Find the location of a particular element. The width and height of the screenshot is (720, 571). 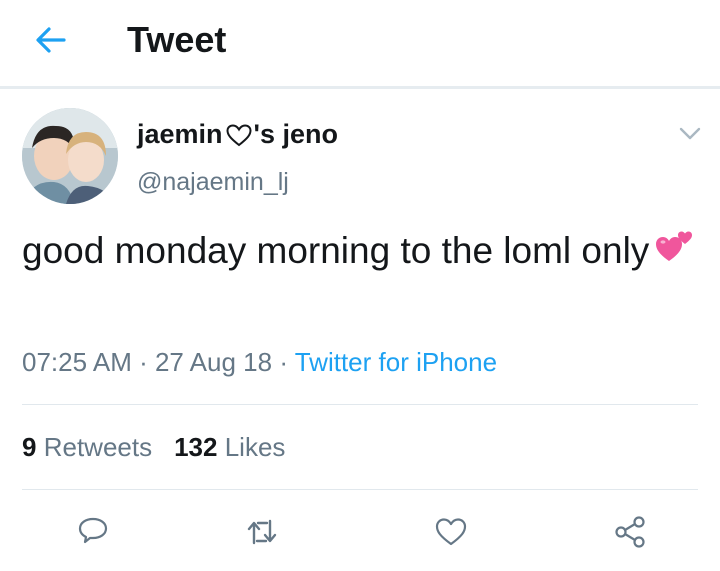

more-options-button is located at coordinates (690, 134).